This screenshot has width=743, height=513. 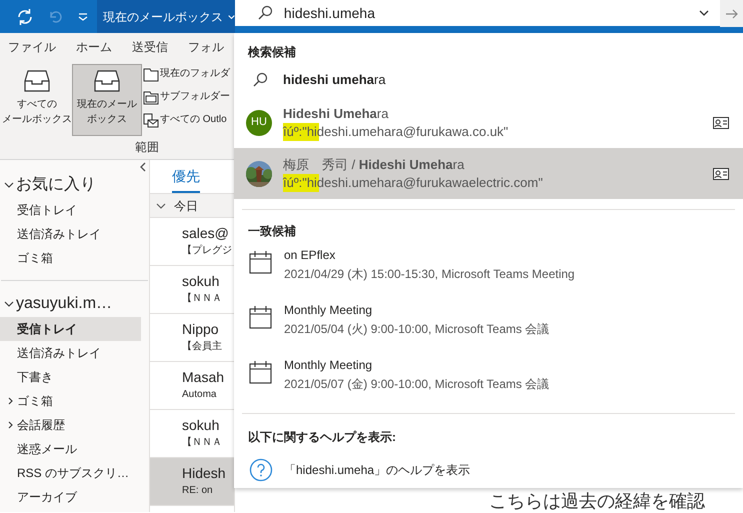 I want to click on ribbon-tab: 送受信, so click(x=150, y=46).